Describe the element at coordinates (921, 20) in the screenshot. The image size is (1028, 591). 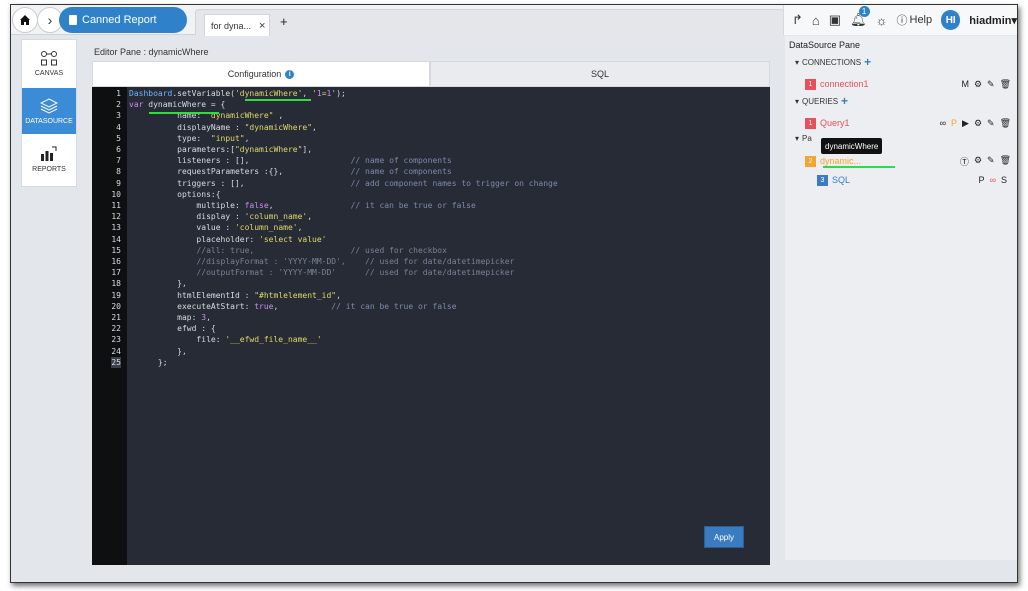
I see `help-label: Help` at that location.